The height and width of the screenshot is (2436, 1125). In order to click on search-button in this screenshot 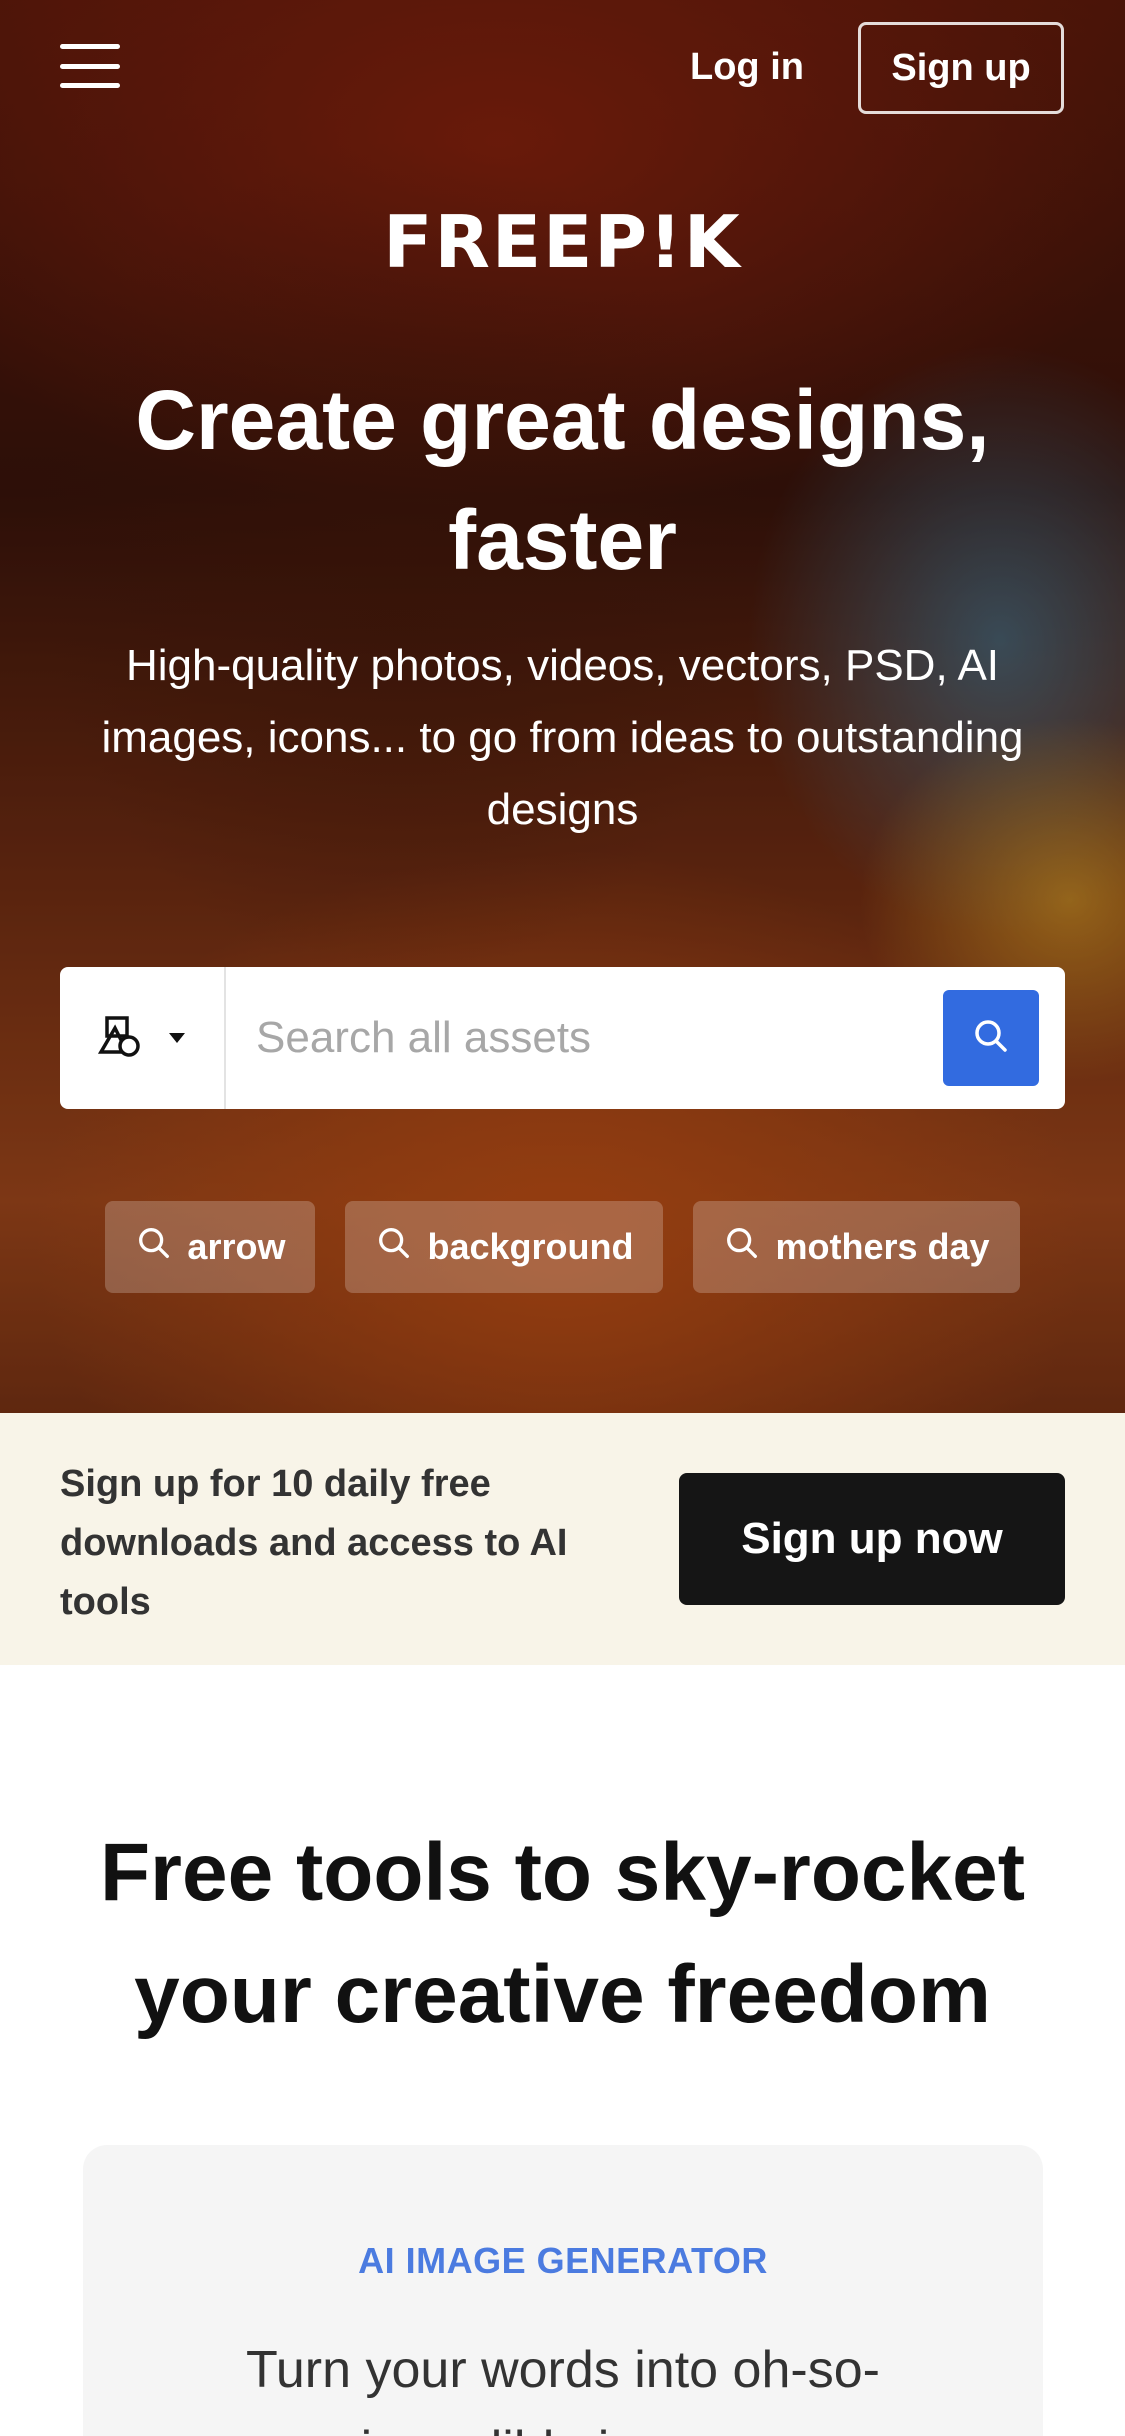, I will do `click(991, 1038)`.